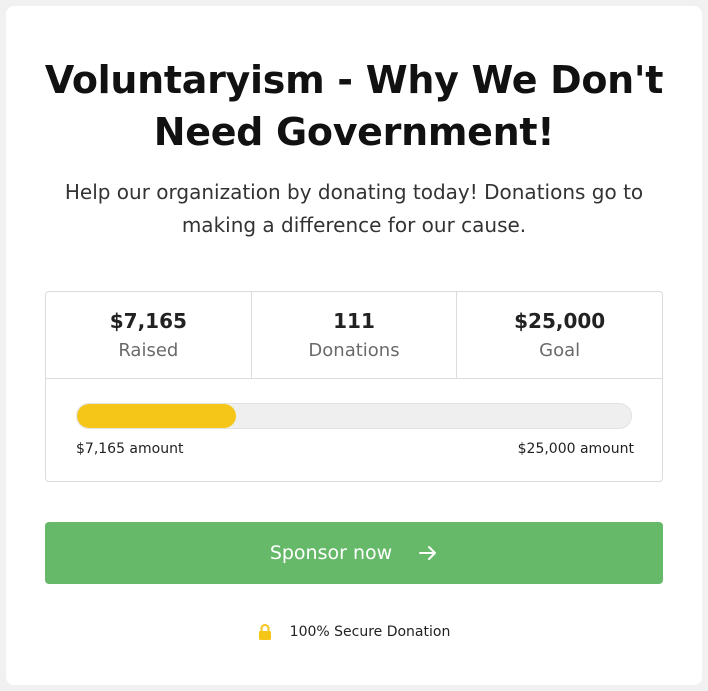 The width and height of the screenshot is (708, 691). I want to click on lock-icon, so click(265, 632).